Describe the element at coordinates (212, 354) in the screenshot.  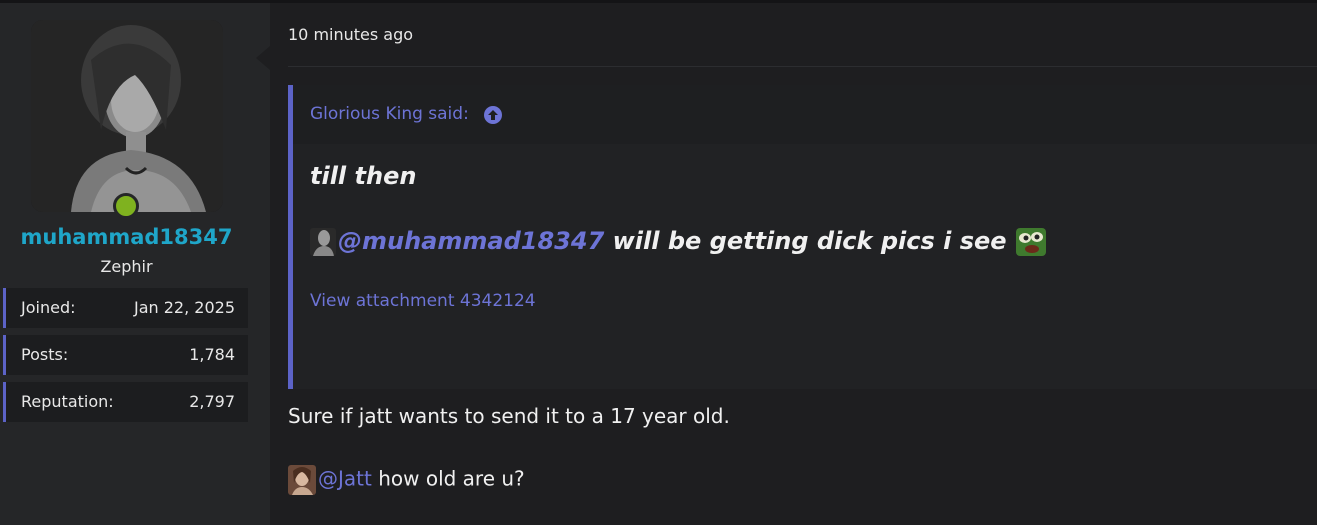
I see `stat-value: 1,784` at that location.